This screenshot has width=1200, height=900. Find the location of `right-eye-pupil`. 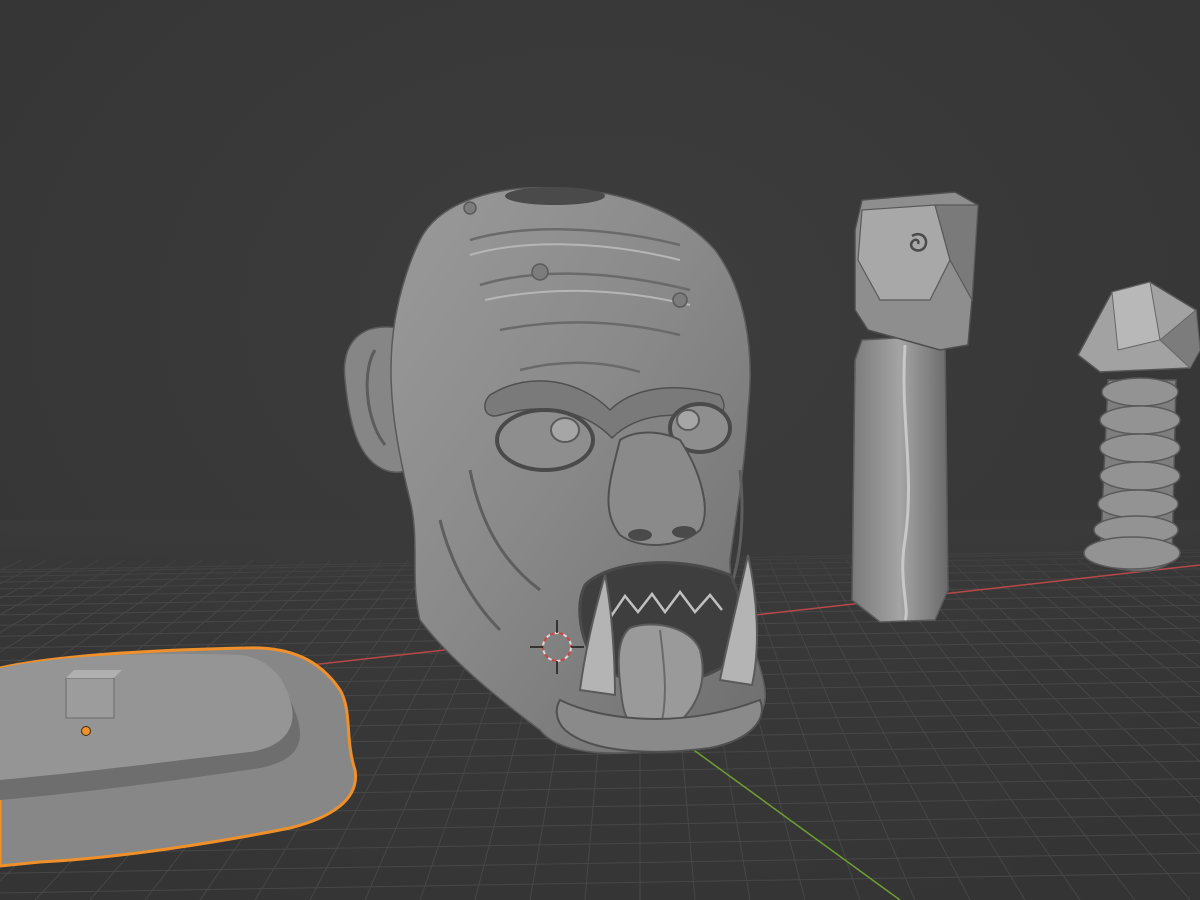

right-eye-pupil is located at coordinates (688, 420).